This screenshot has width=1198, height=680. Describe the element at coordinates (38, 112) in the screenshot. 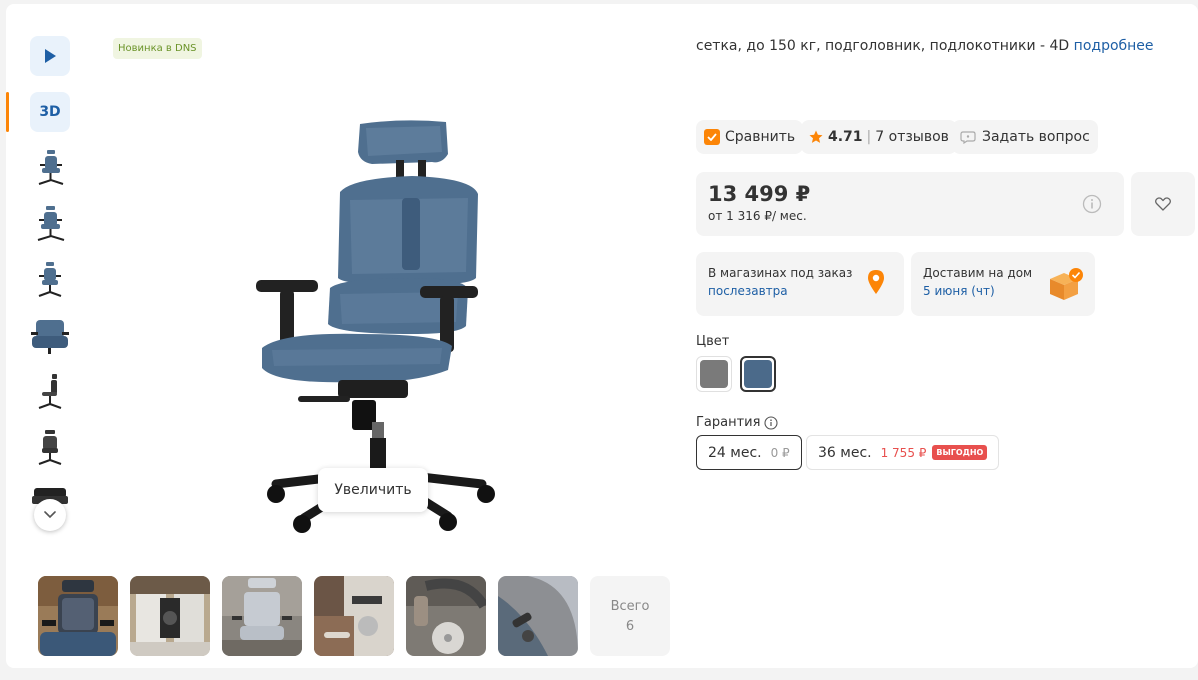

I see `3d-view-thumbnail: 3D` at that location.